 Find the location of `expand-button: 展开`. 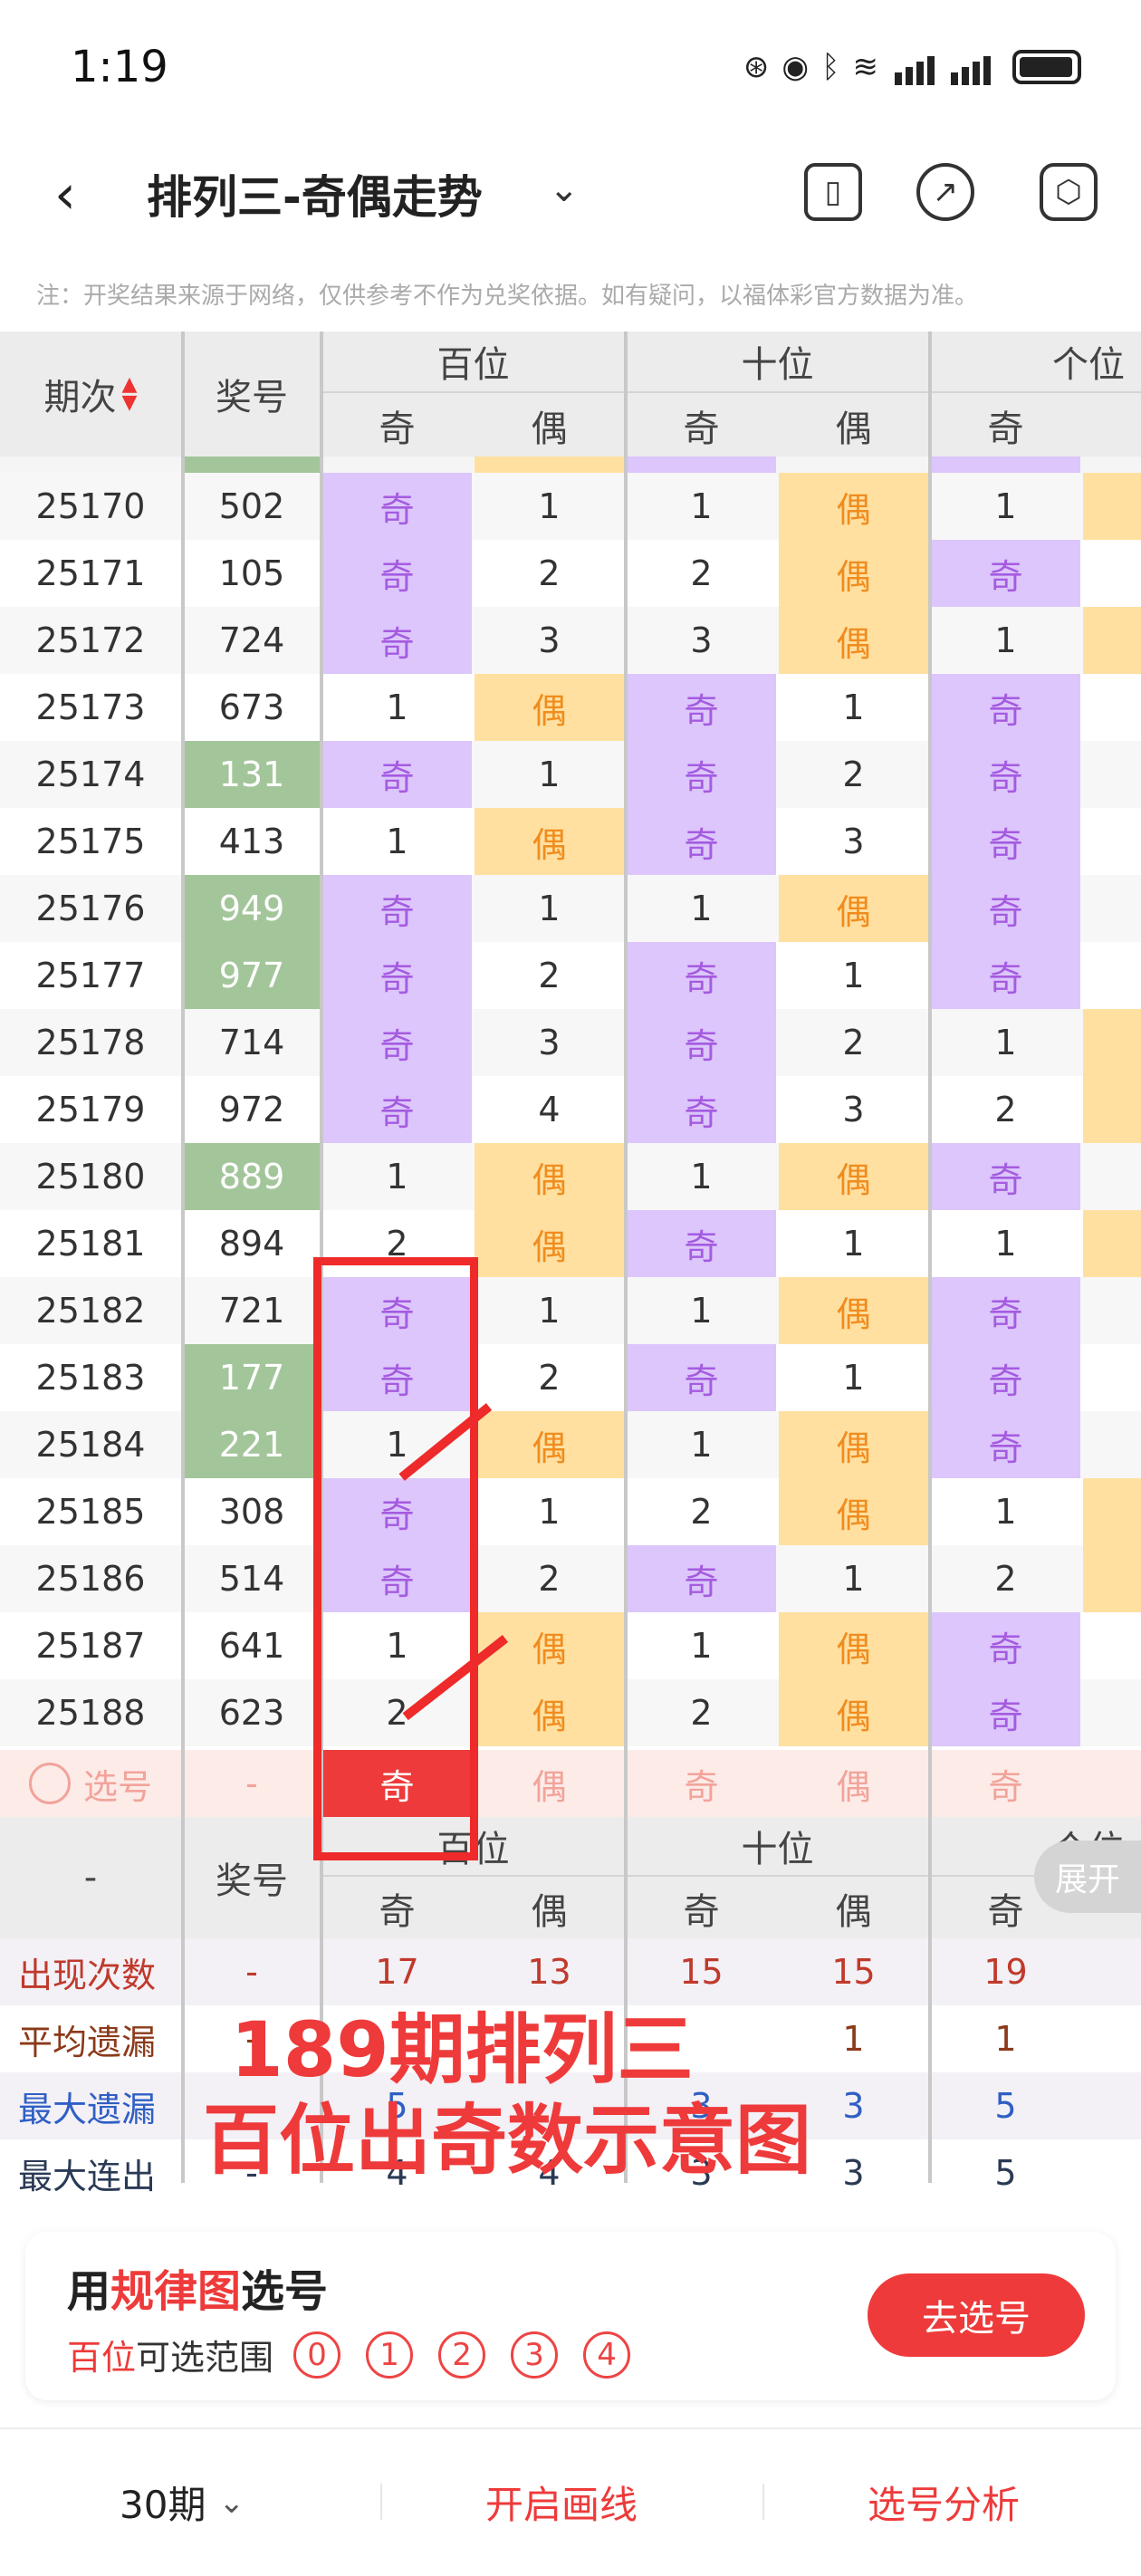

expand-button: 展开 is located at coordinates (1087, 1877).